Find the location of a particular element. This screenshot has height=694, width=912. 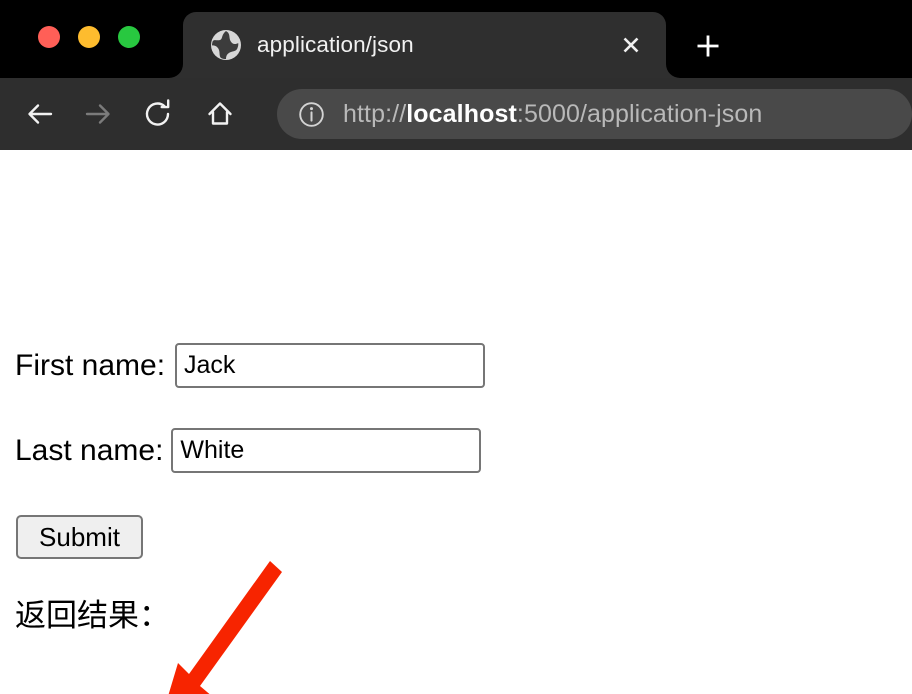

new-tab-button is located at coordinates (708, 46).